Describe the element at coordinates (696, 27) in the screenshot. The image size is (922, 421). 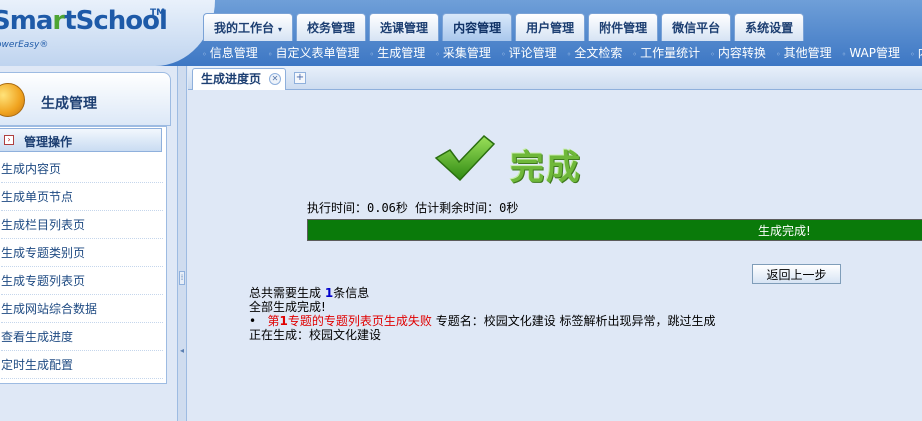
I see `main-tab-wechat: 微信平台` at that location.